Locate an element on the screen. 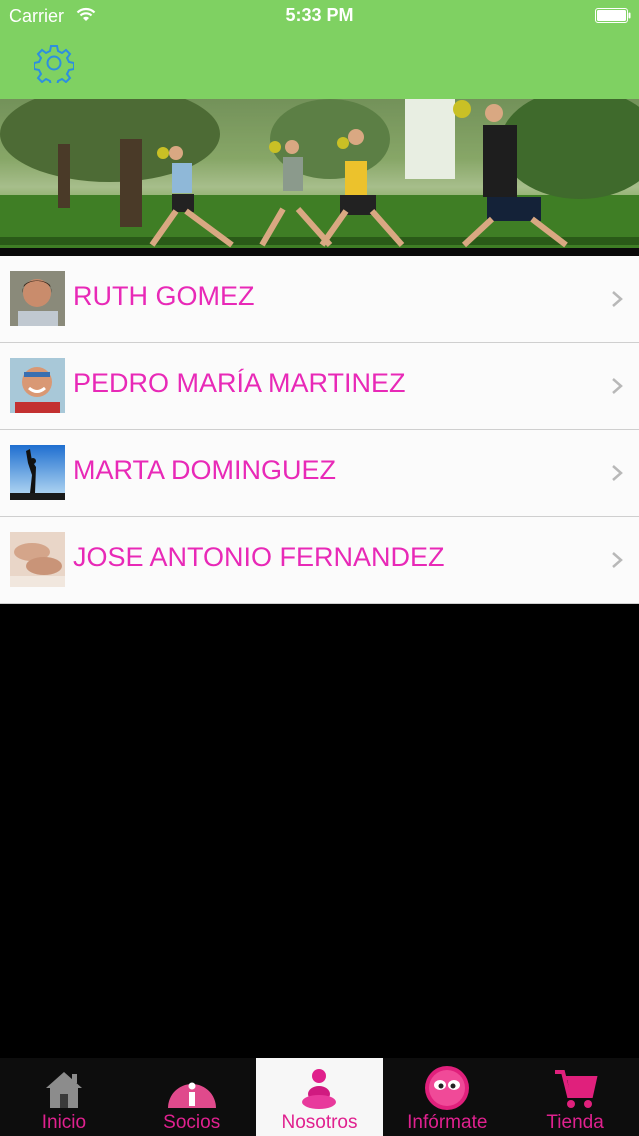 The width and height of the screenshot is (639, 1136). tab-tienda: Tienda is located at coordinates (575, 1097).